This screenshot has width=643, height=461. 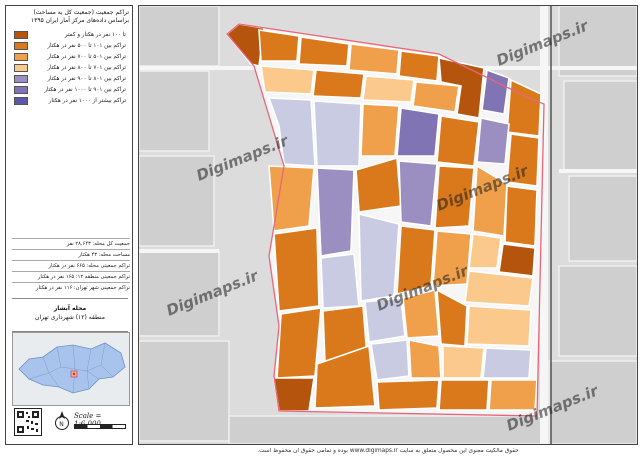 I want to click on legend-label: تراکم بین ۸۰۱ تا ۹۰۰ نفر در هکتار, so click(x=86, y=79).